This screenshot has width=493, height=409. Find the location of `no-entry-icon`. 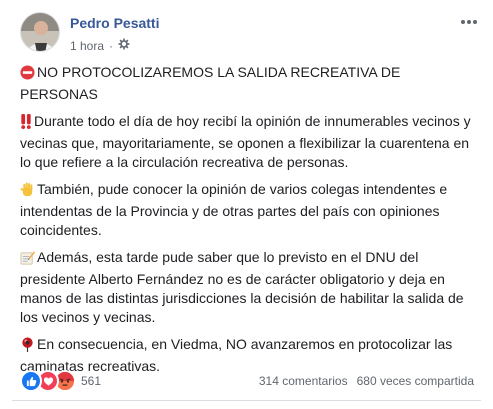

no-entry-icon is located at coordinates (27, 75).